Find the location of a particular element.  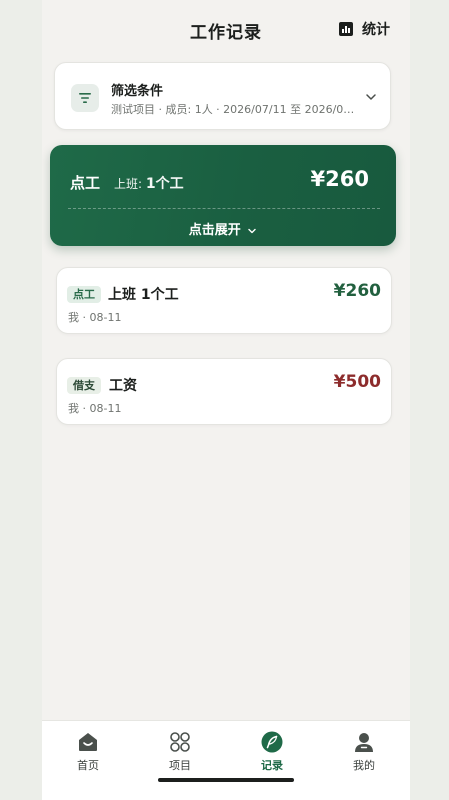

tab-records: 记录 is located at coordinates (272, 756).